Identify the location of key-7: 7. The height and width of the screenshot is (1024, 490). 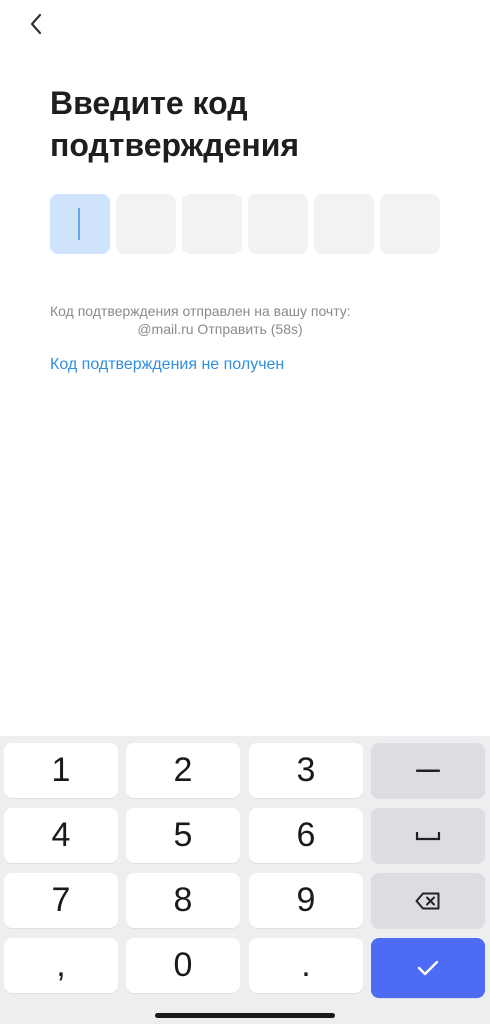
(61, 900).